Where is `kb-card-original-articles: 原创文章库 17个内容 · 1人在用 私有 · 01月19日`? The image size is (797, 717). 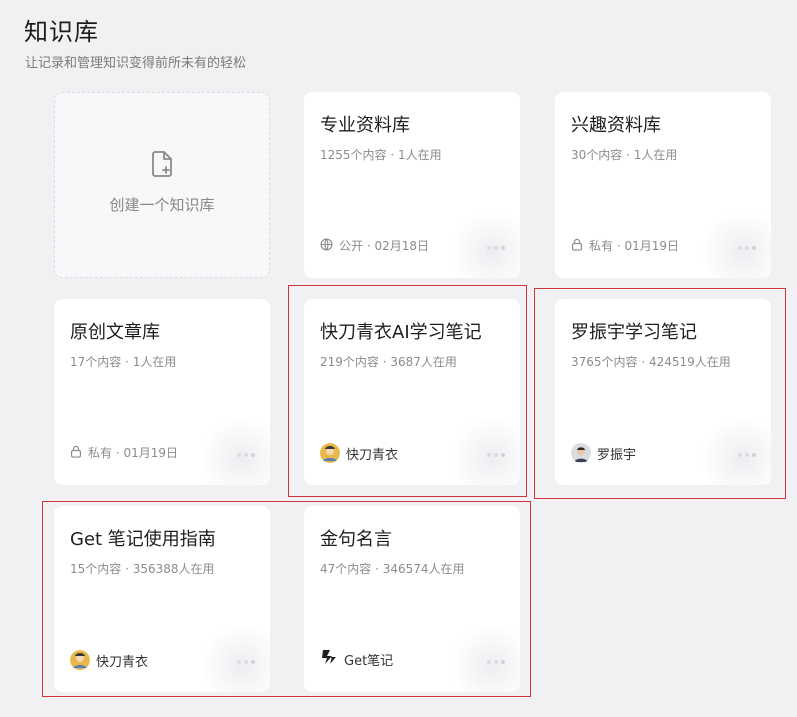
kb-card-original-articles: 原创文章库 17个内容 · 1人在用 私有 · 01月19日 is located at coordinates (162, 392).